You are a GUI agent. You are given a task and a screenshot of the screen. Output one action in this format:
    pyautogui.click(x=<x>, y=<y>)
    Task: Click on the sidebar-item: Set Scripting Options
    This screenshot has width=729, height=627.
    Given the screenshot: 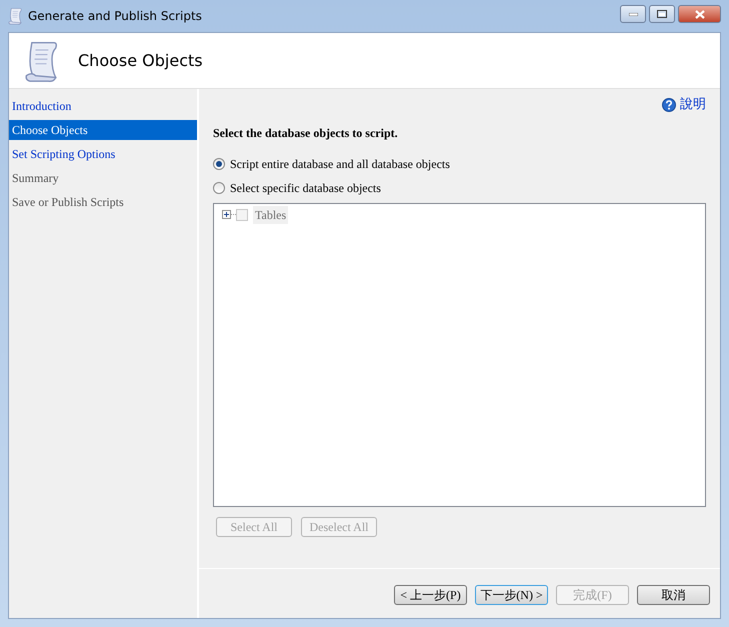 What is the action you would take?
    pyautogui.click(x=103, y=154)
    